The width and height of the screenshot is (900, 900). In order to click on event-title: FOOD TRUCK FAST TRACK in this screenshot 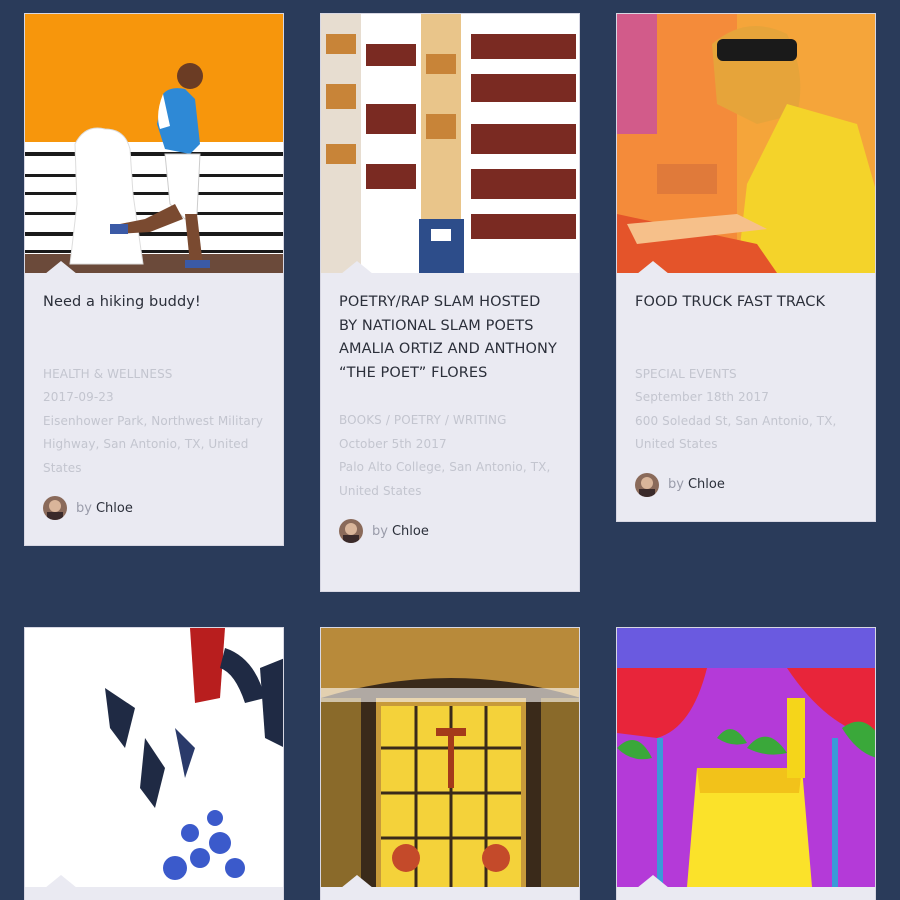, I will do `click(746, 303)`.